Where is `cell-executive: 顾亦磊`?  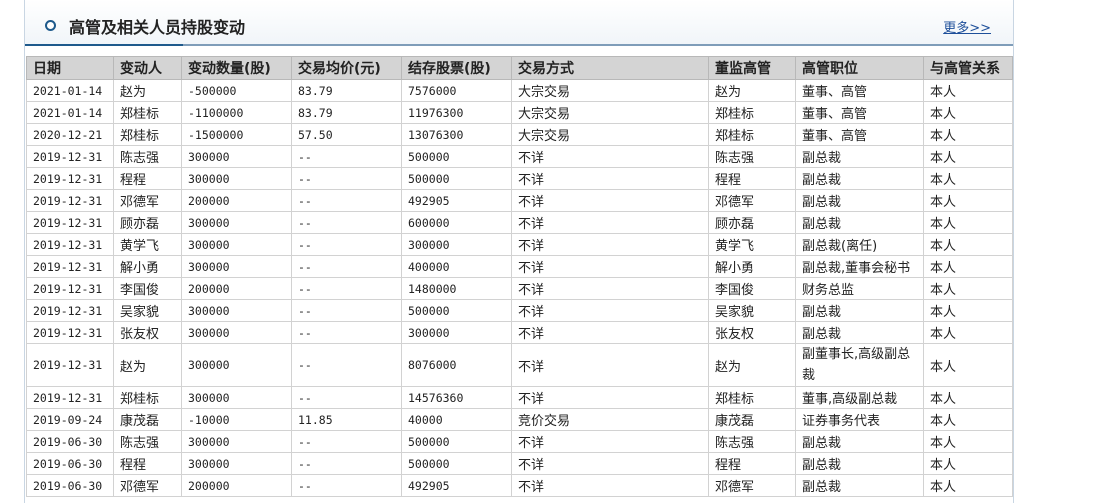
cell-executive: 顾亦磊 is located at coordinates (752, 222).